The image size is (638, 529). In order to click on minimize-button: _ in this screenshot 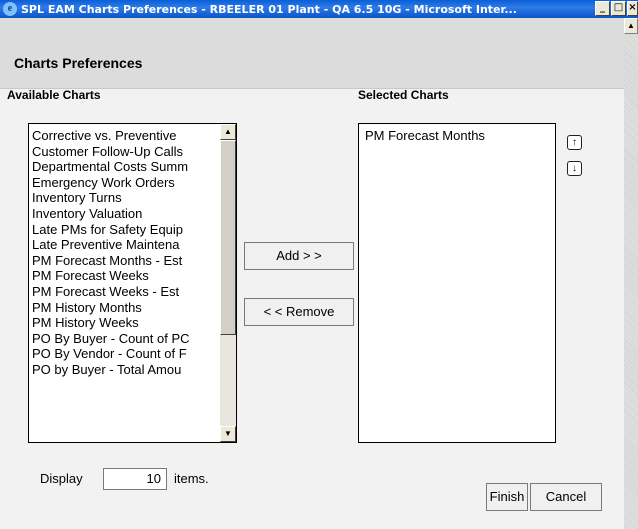, I will do `click(602, 8)`.